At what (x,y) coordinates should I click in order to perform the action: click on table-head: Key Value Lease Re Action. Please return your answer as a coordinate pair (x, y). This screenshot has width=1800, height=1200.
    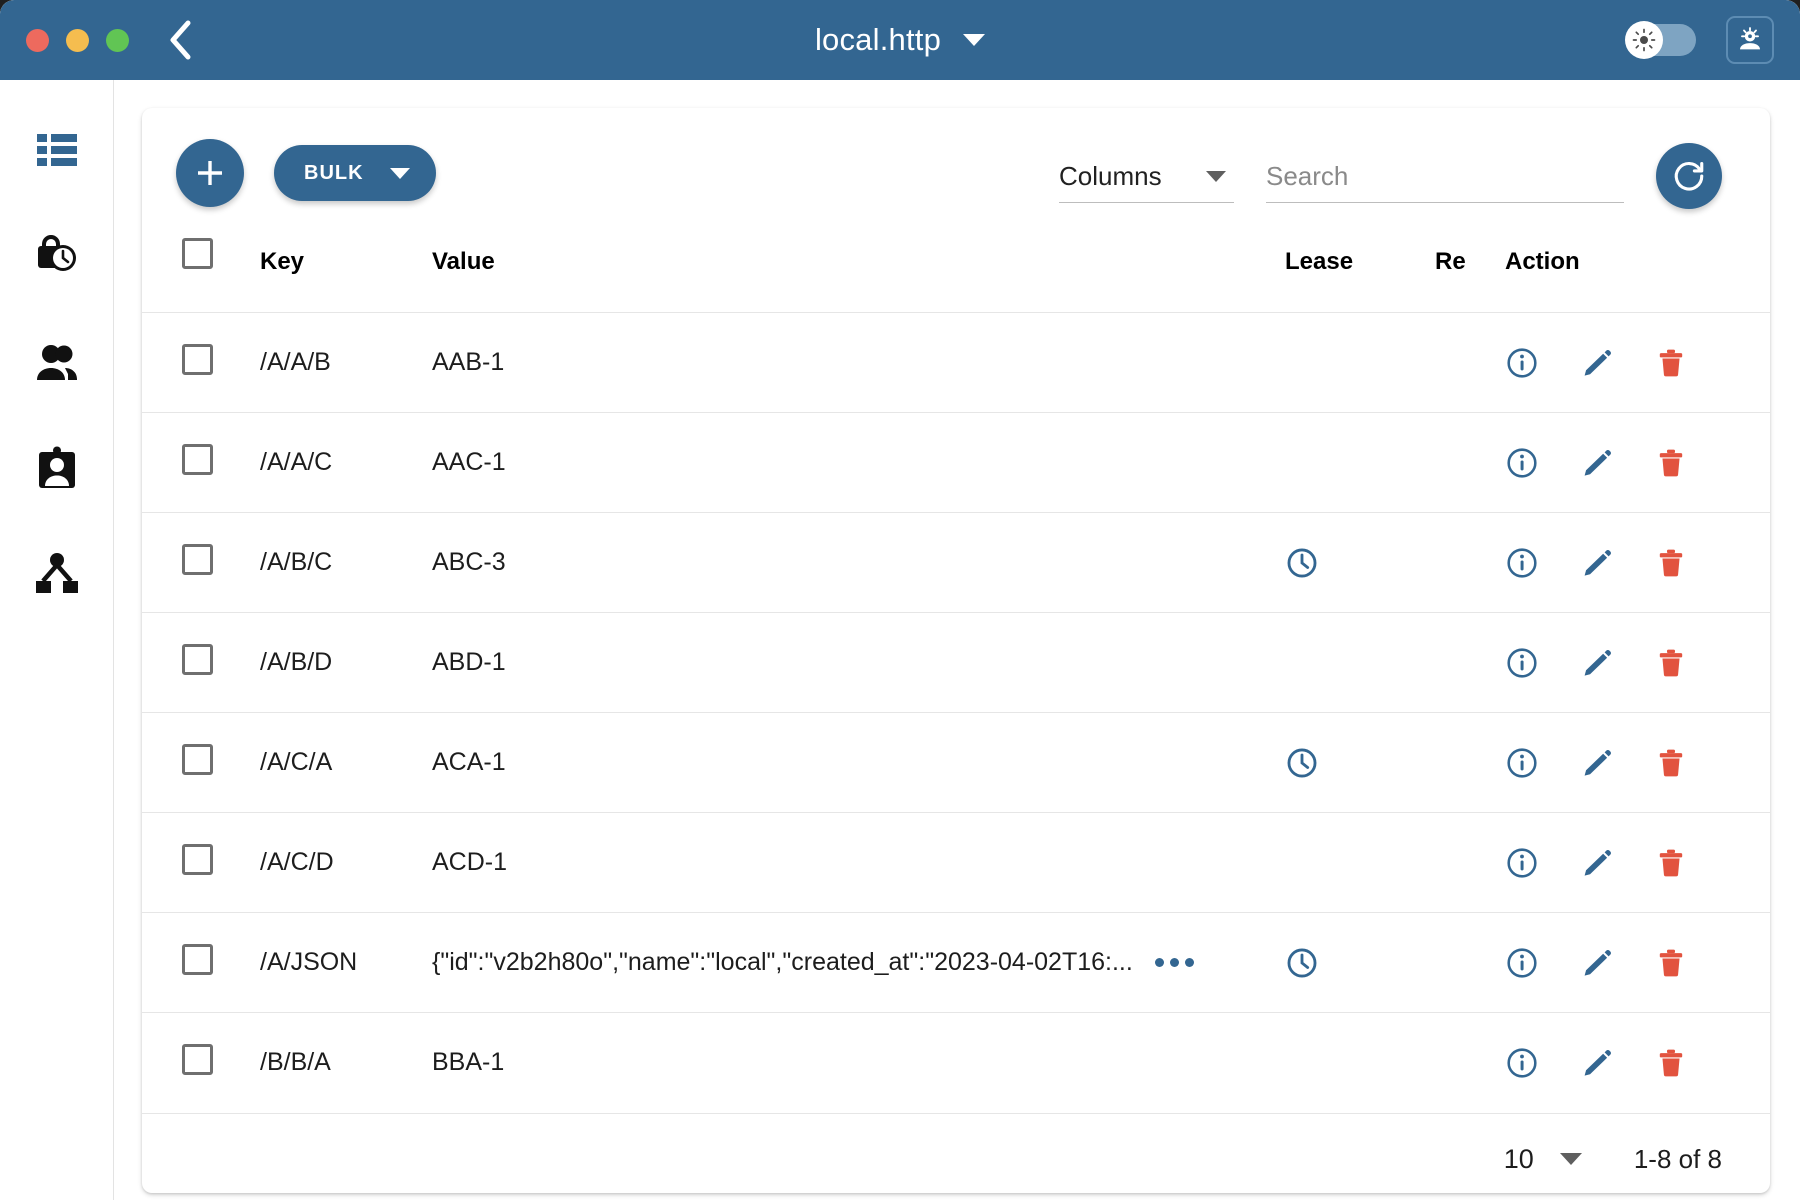
    Looking at the image, I should click on (956, 275).